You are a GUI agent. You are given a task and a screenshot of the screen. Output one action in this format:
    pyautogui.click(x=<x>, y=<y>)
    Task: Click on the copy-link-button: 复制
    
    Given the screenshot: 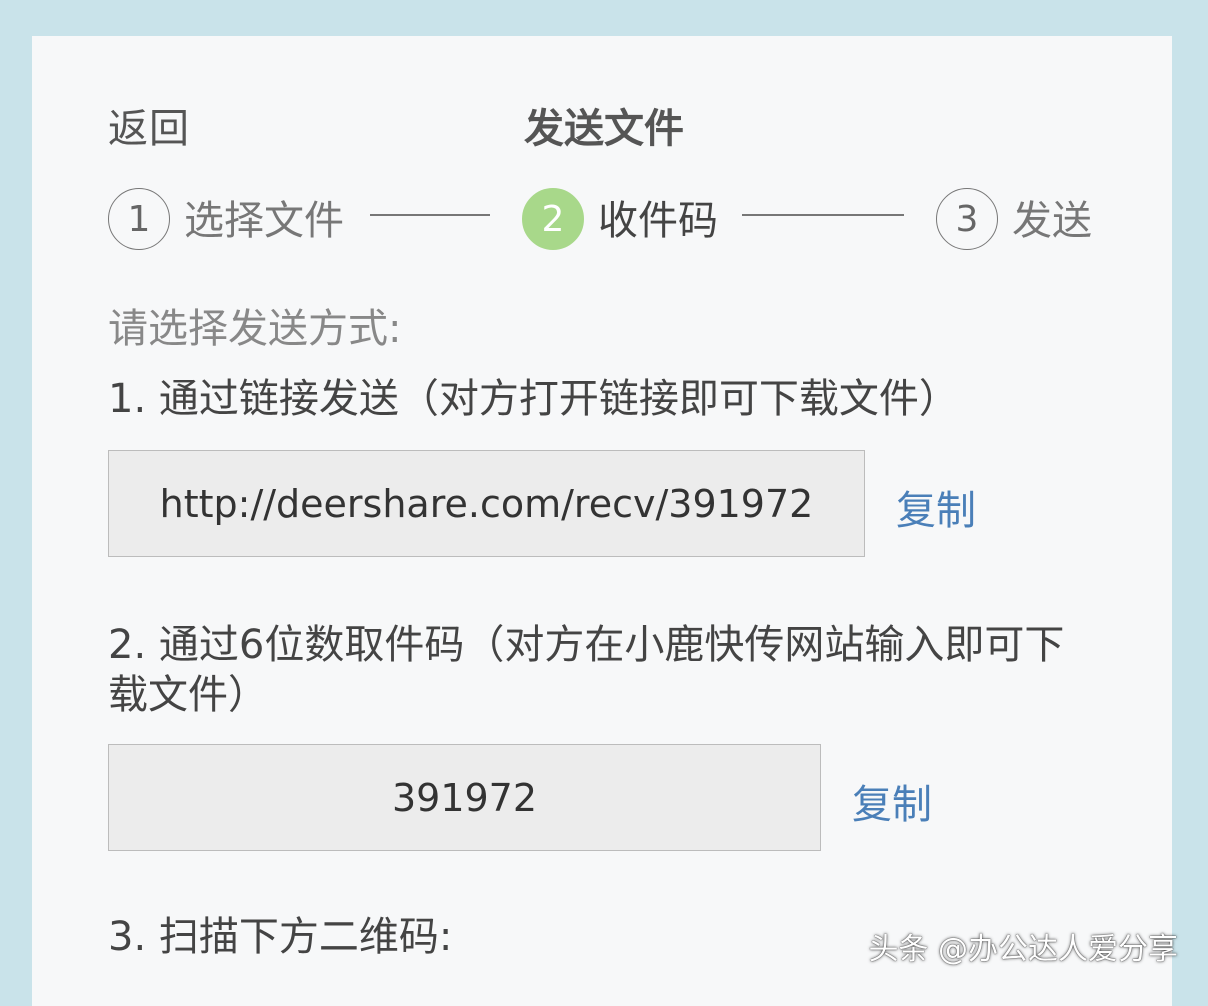 What is the action you would take?
    pyautogui.click(x=936, y=507)
    